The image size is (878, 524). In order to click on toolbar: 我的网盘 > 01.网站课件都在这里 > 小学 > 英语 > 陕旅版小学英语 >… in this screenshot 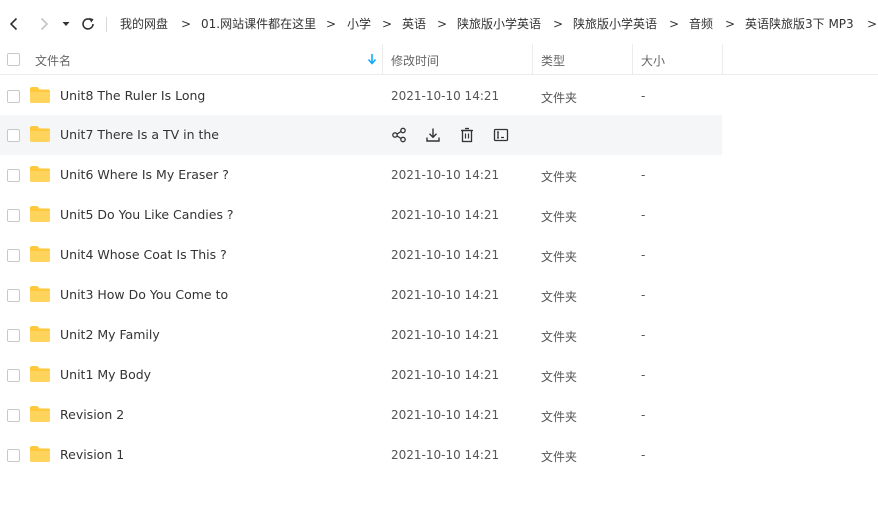, I will do `click(439, 24)`.